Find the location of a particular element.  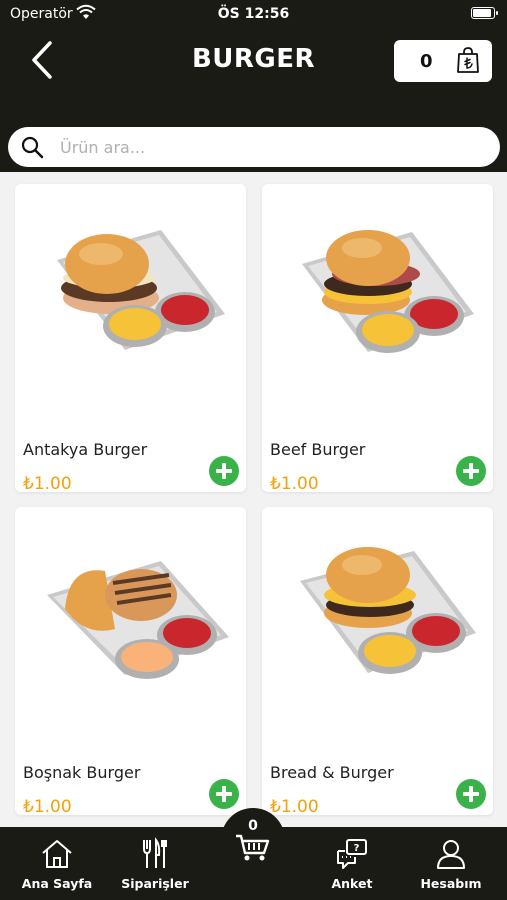

battery-icon is located at coordinates (484, 13).